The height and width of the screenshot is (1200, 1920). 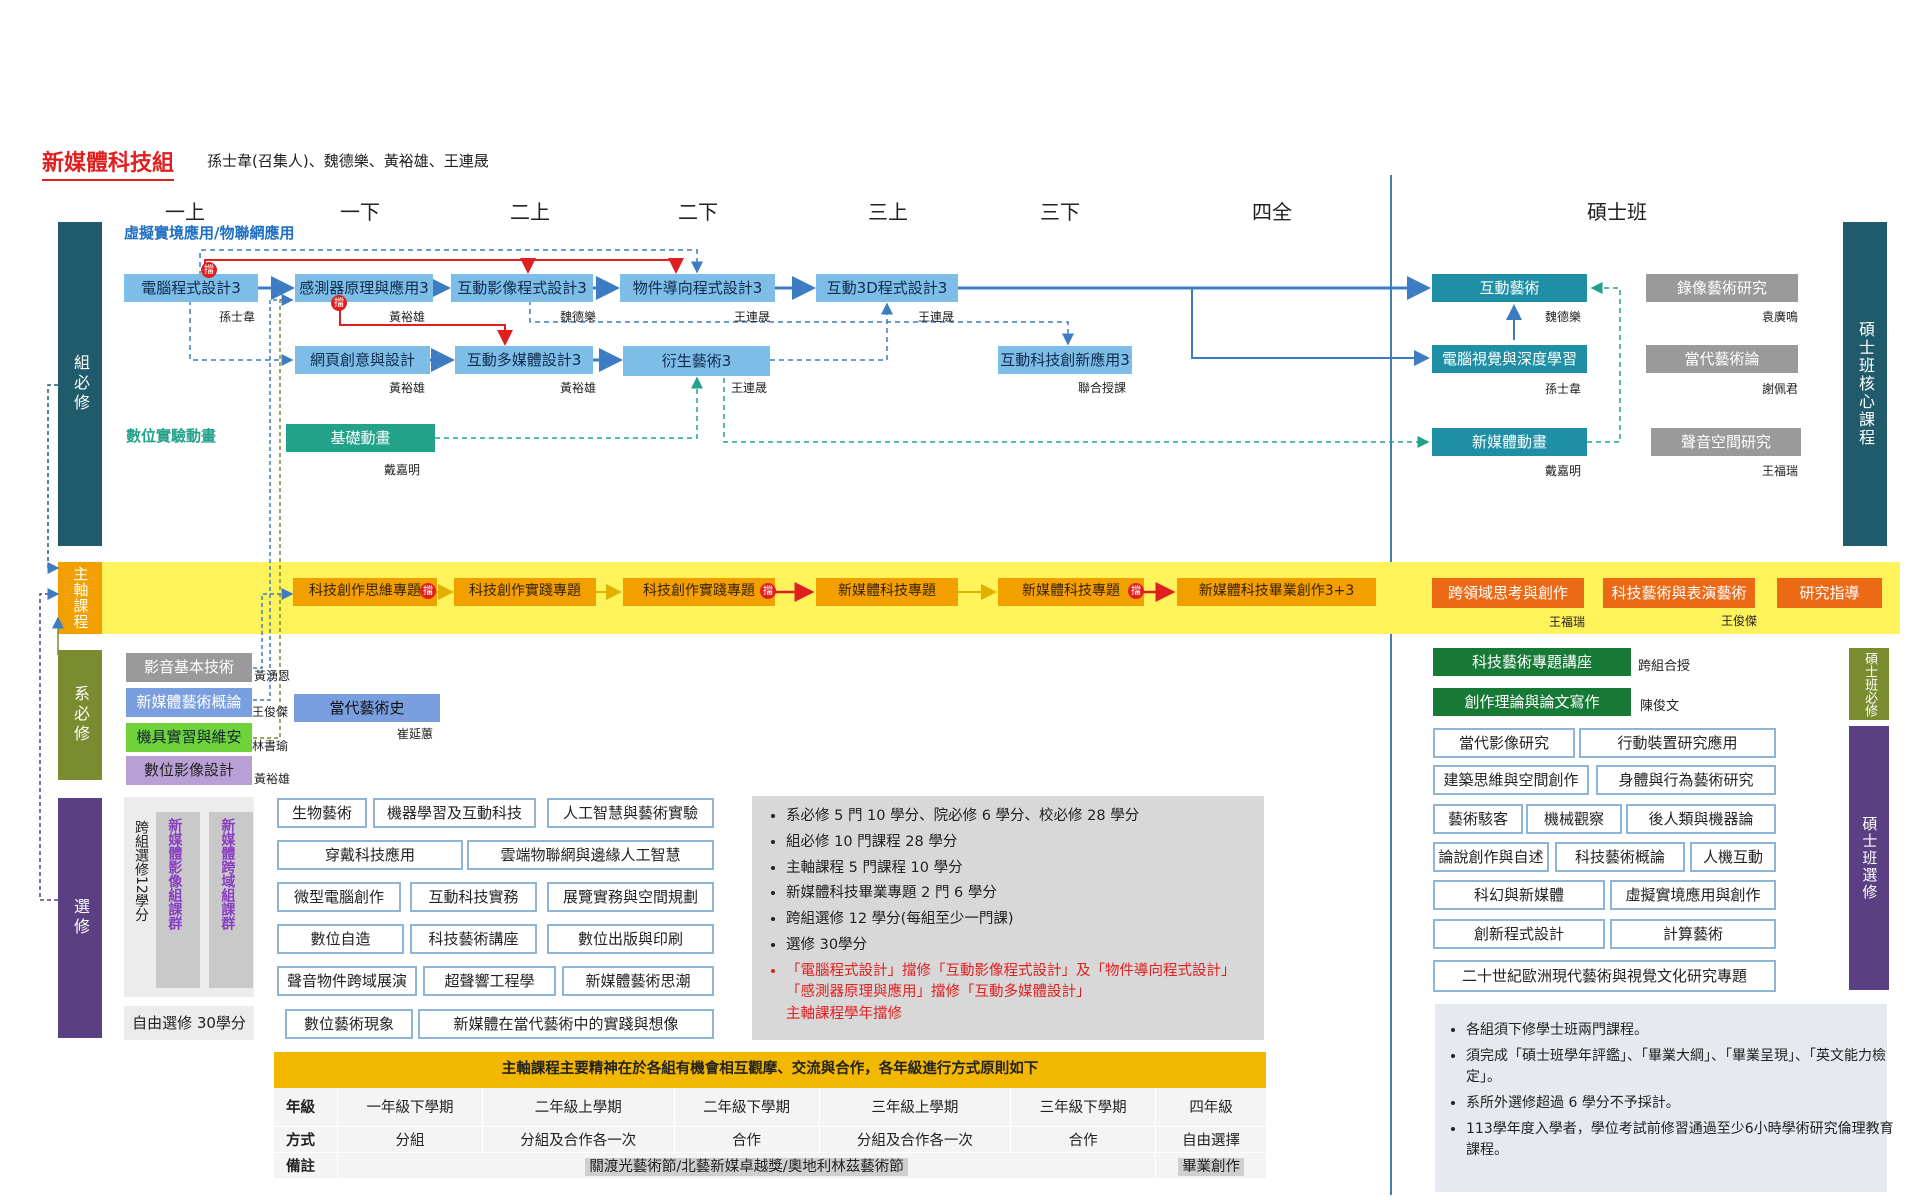 I want to click on main-axis-course: 科技創作思維專題, so click(x=365, y=592).